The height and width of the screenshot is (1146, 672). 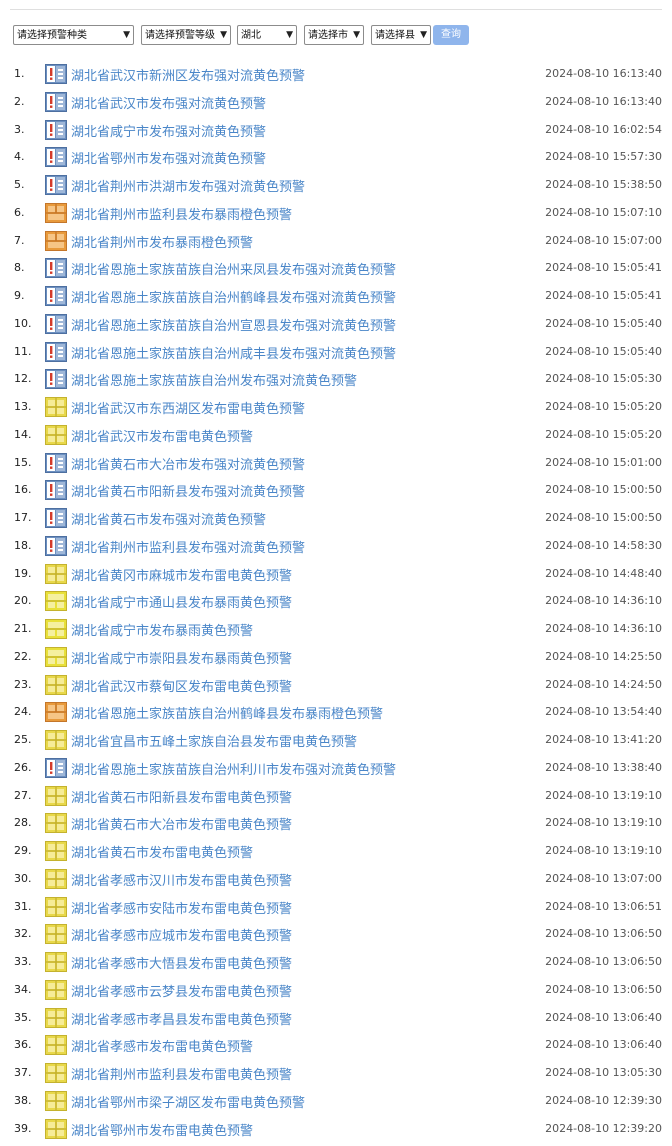 I want to click on alert-type-select: 请选择预警种类 ▼, so click(x=73, y=35).